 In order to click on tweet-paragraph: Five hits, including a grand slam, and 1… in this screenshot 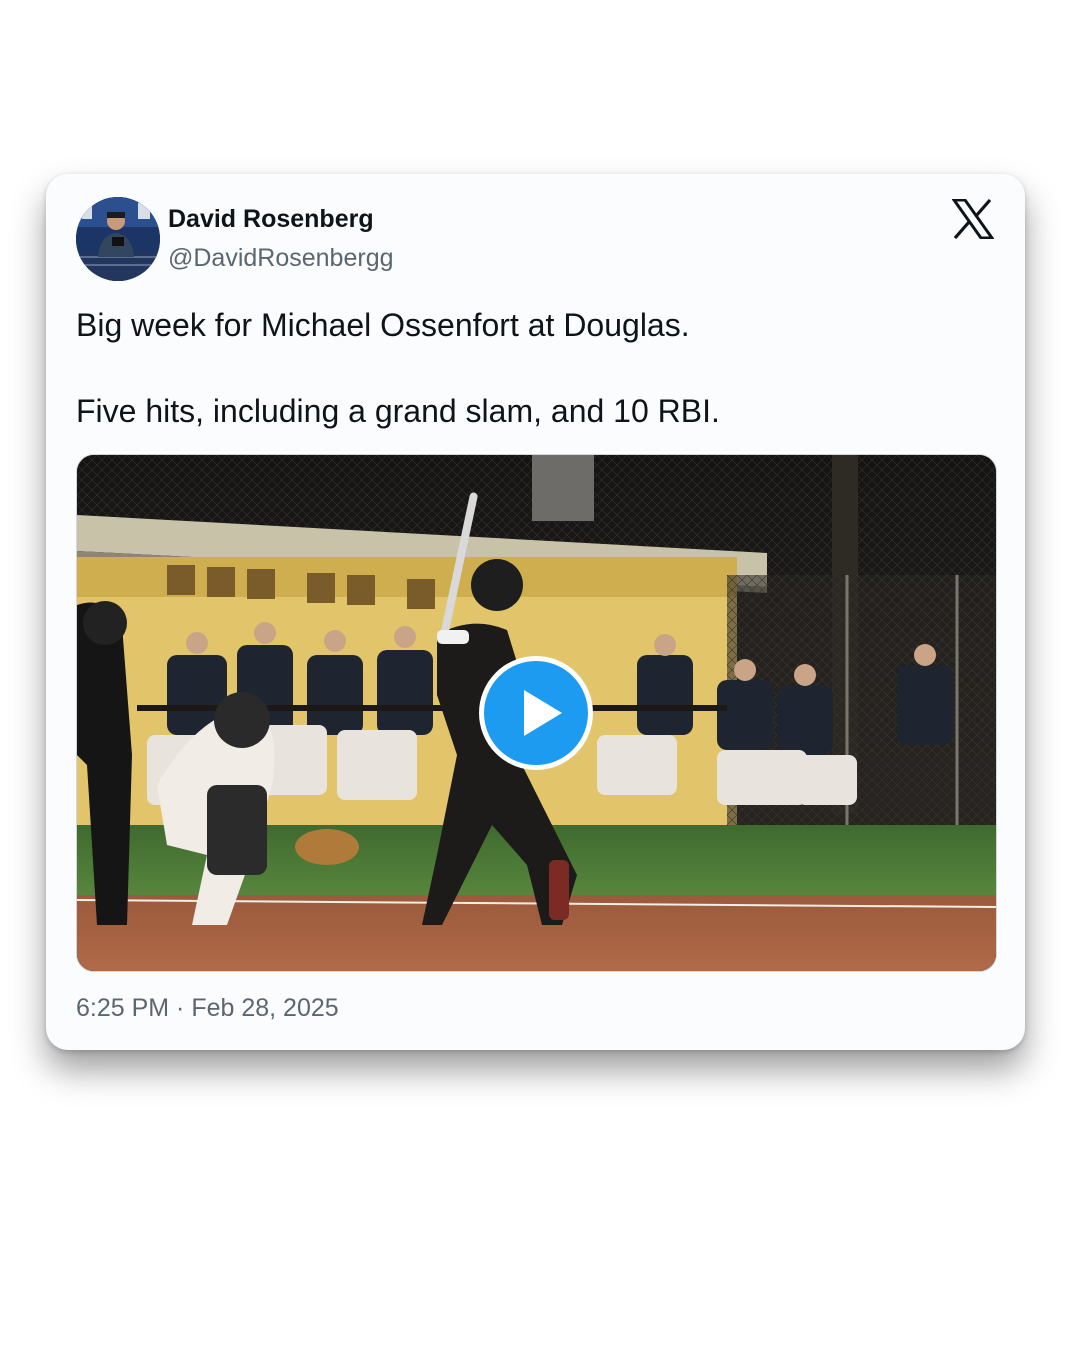, I will do `click(398, 411)`.